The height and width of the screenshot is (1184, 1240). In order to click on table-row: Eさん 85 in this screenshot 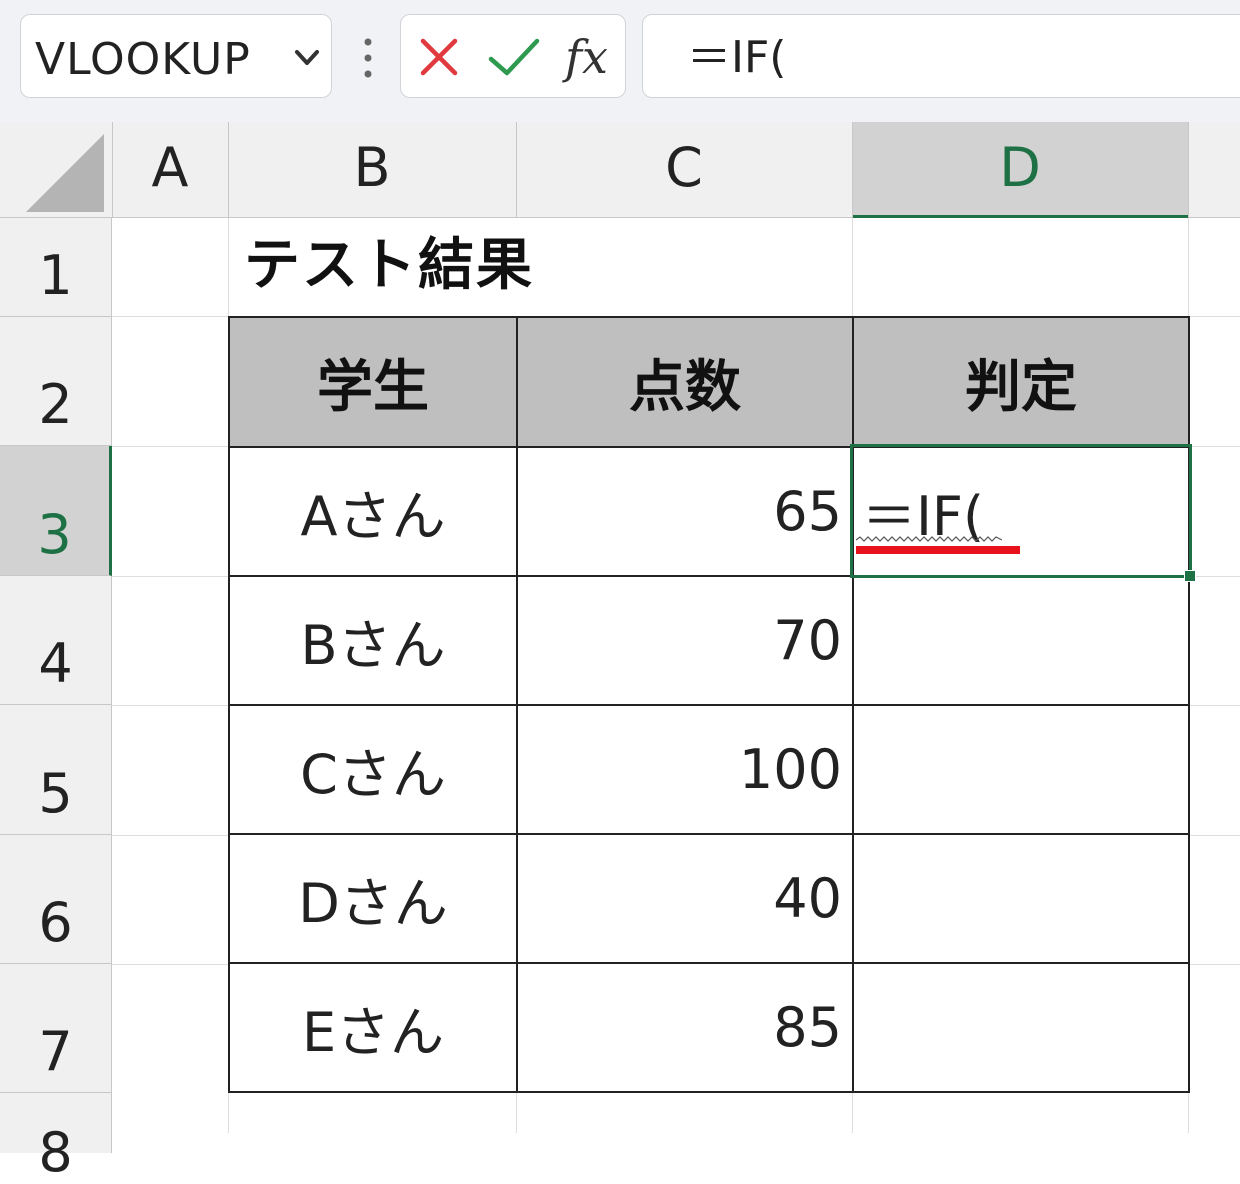, I will do `click(709, 1027)`.